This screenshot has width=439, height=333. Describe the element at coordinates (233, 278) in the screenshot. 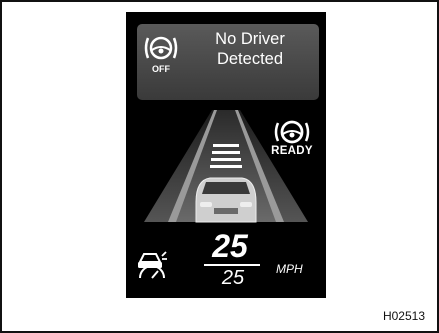

I see `set-speed: 25` at that location.